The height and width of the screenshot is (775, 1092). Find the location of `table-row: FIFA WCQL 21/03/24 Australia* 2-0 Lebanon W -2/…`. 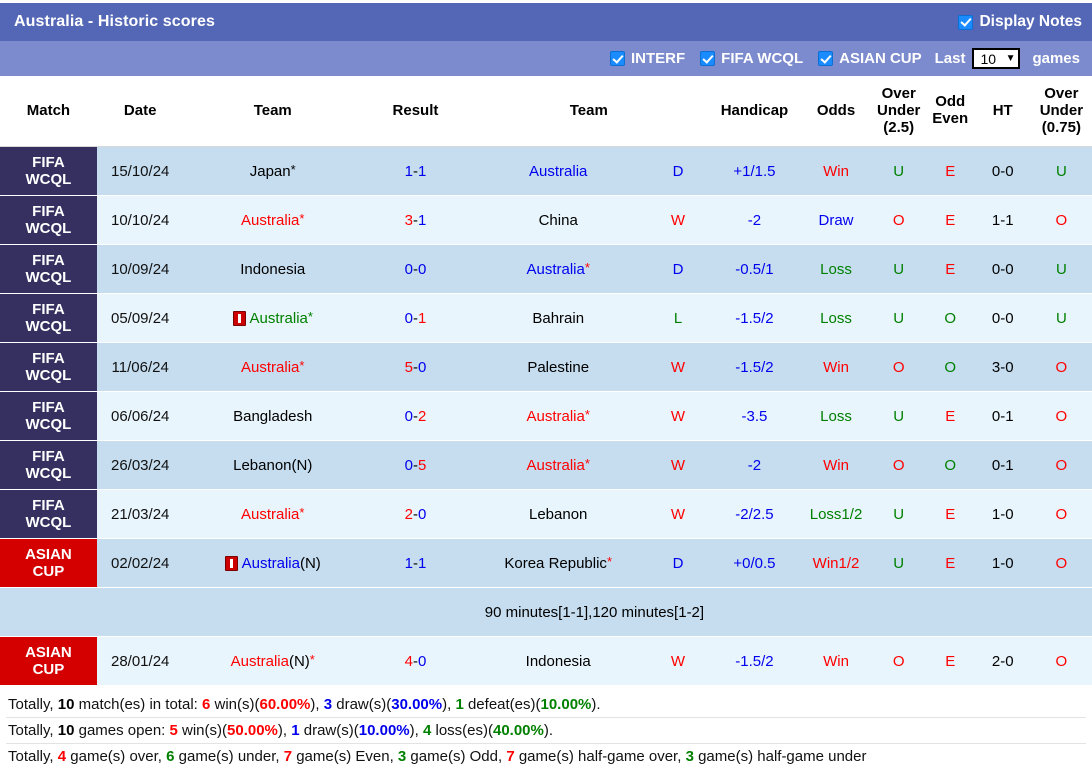

table-row: FIFA WCQL 21/03/24 Australia* 2-0 Lebanon W -2/… is located at coordinates (546, 514).